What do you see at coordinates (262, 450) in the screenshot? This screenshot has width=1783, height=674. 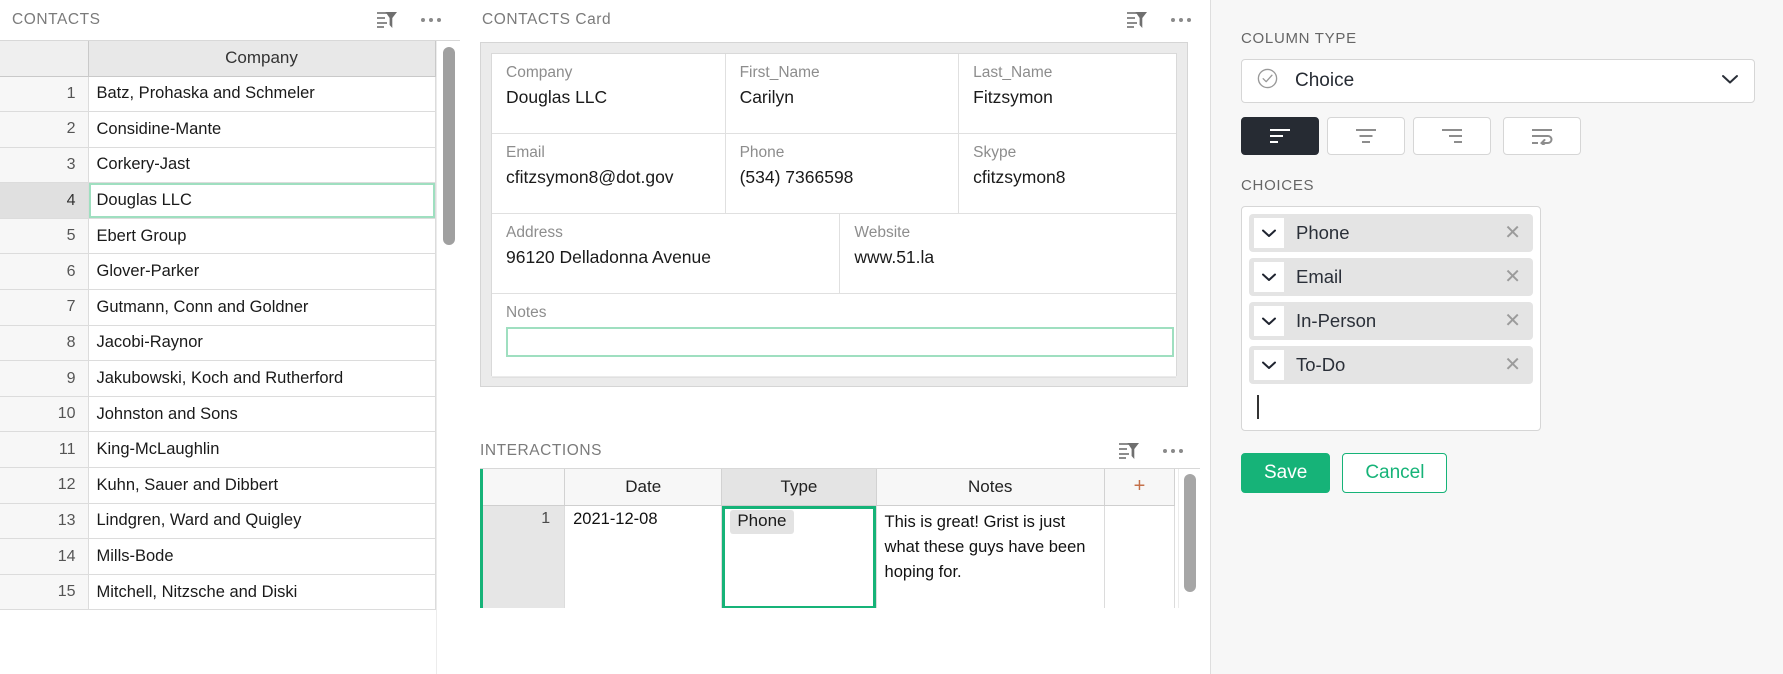 I see `cell-company: King-McLaughlin` at bounding box center [262, 450].